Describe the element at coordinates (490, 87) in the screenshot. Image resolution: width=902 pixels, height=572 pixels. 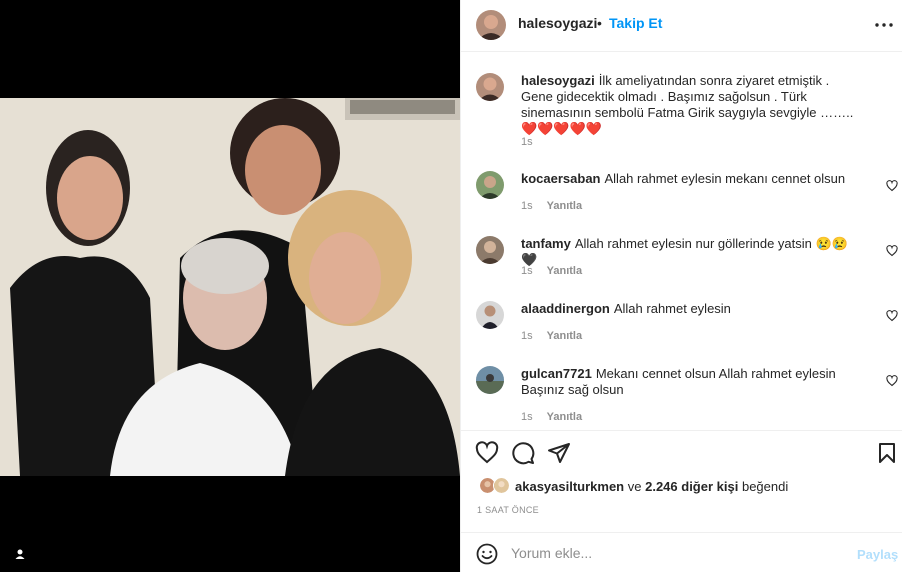
I see `caption-avatar` at that location.